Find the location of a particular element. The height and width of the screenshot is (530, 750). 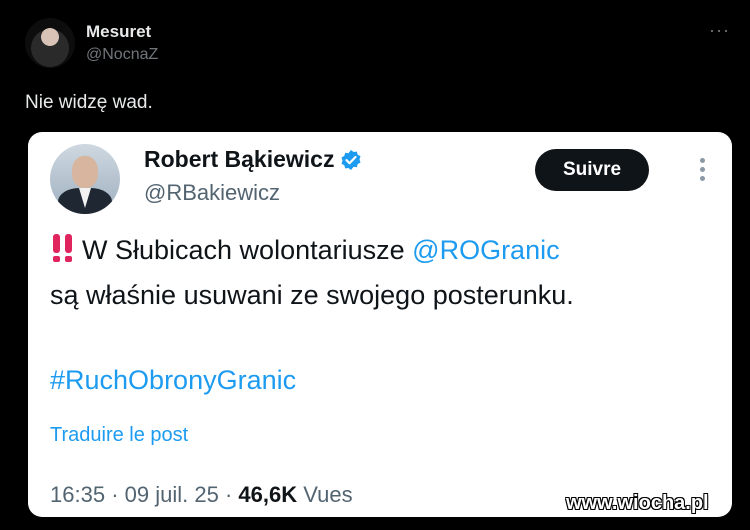

translate-post-link: Traduire le post is located at coordinates (119, 435).